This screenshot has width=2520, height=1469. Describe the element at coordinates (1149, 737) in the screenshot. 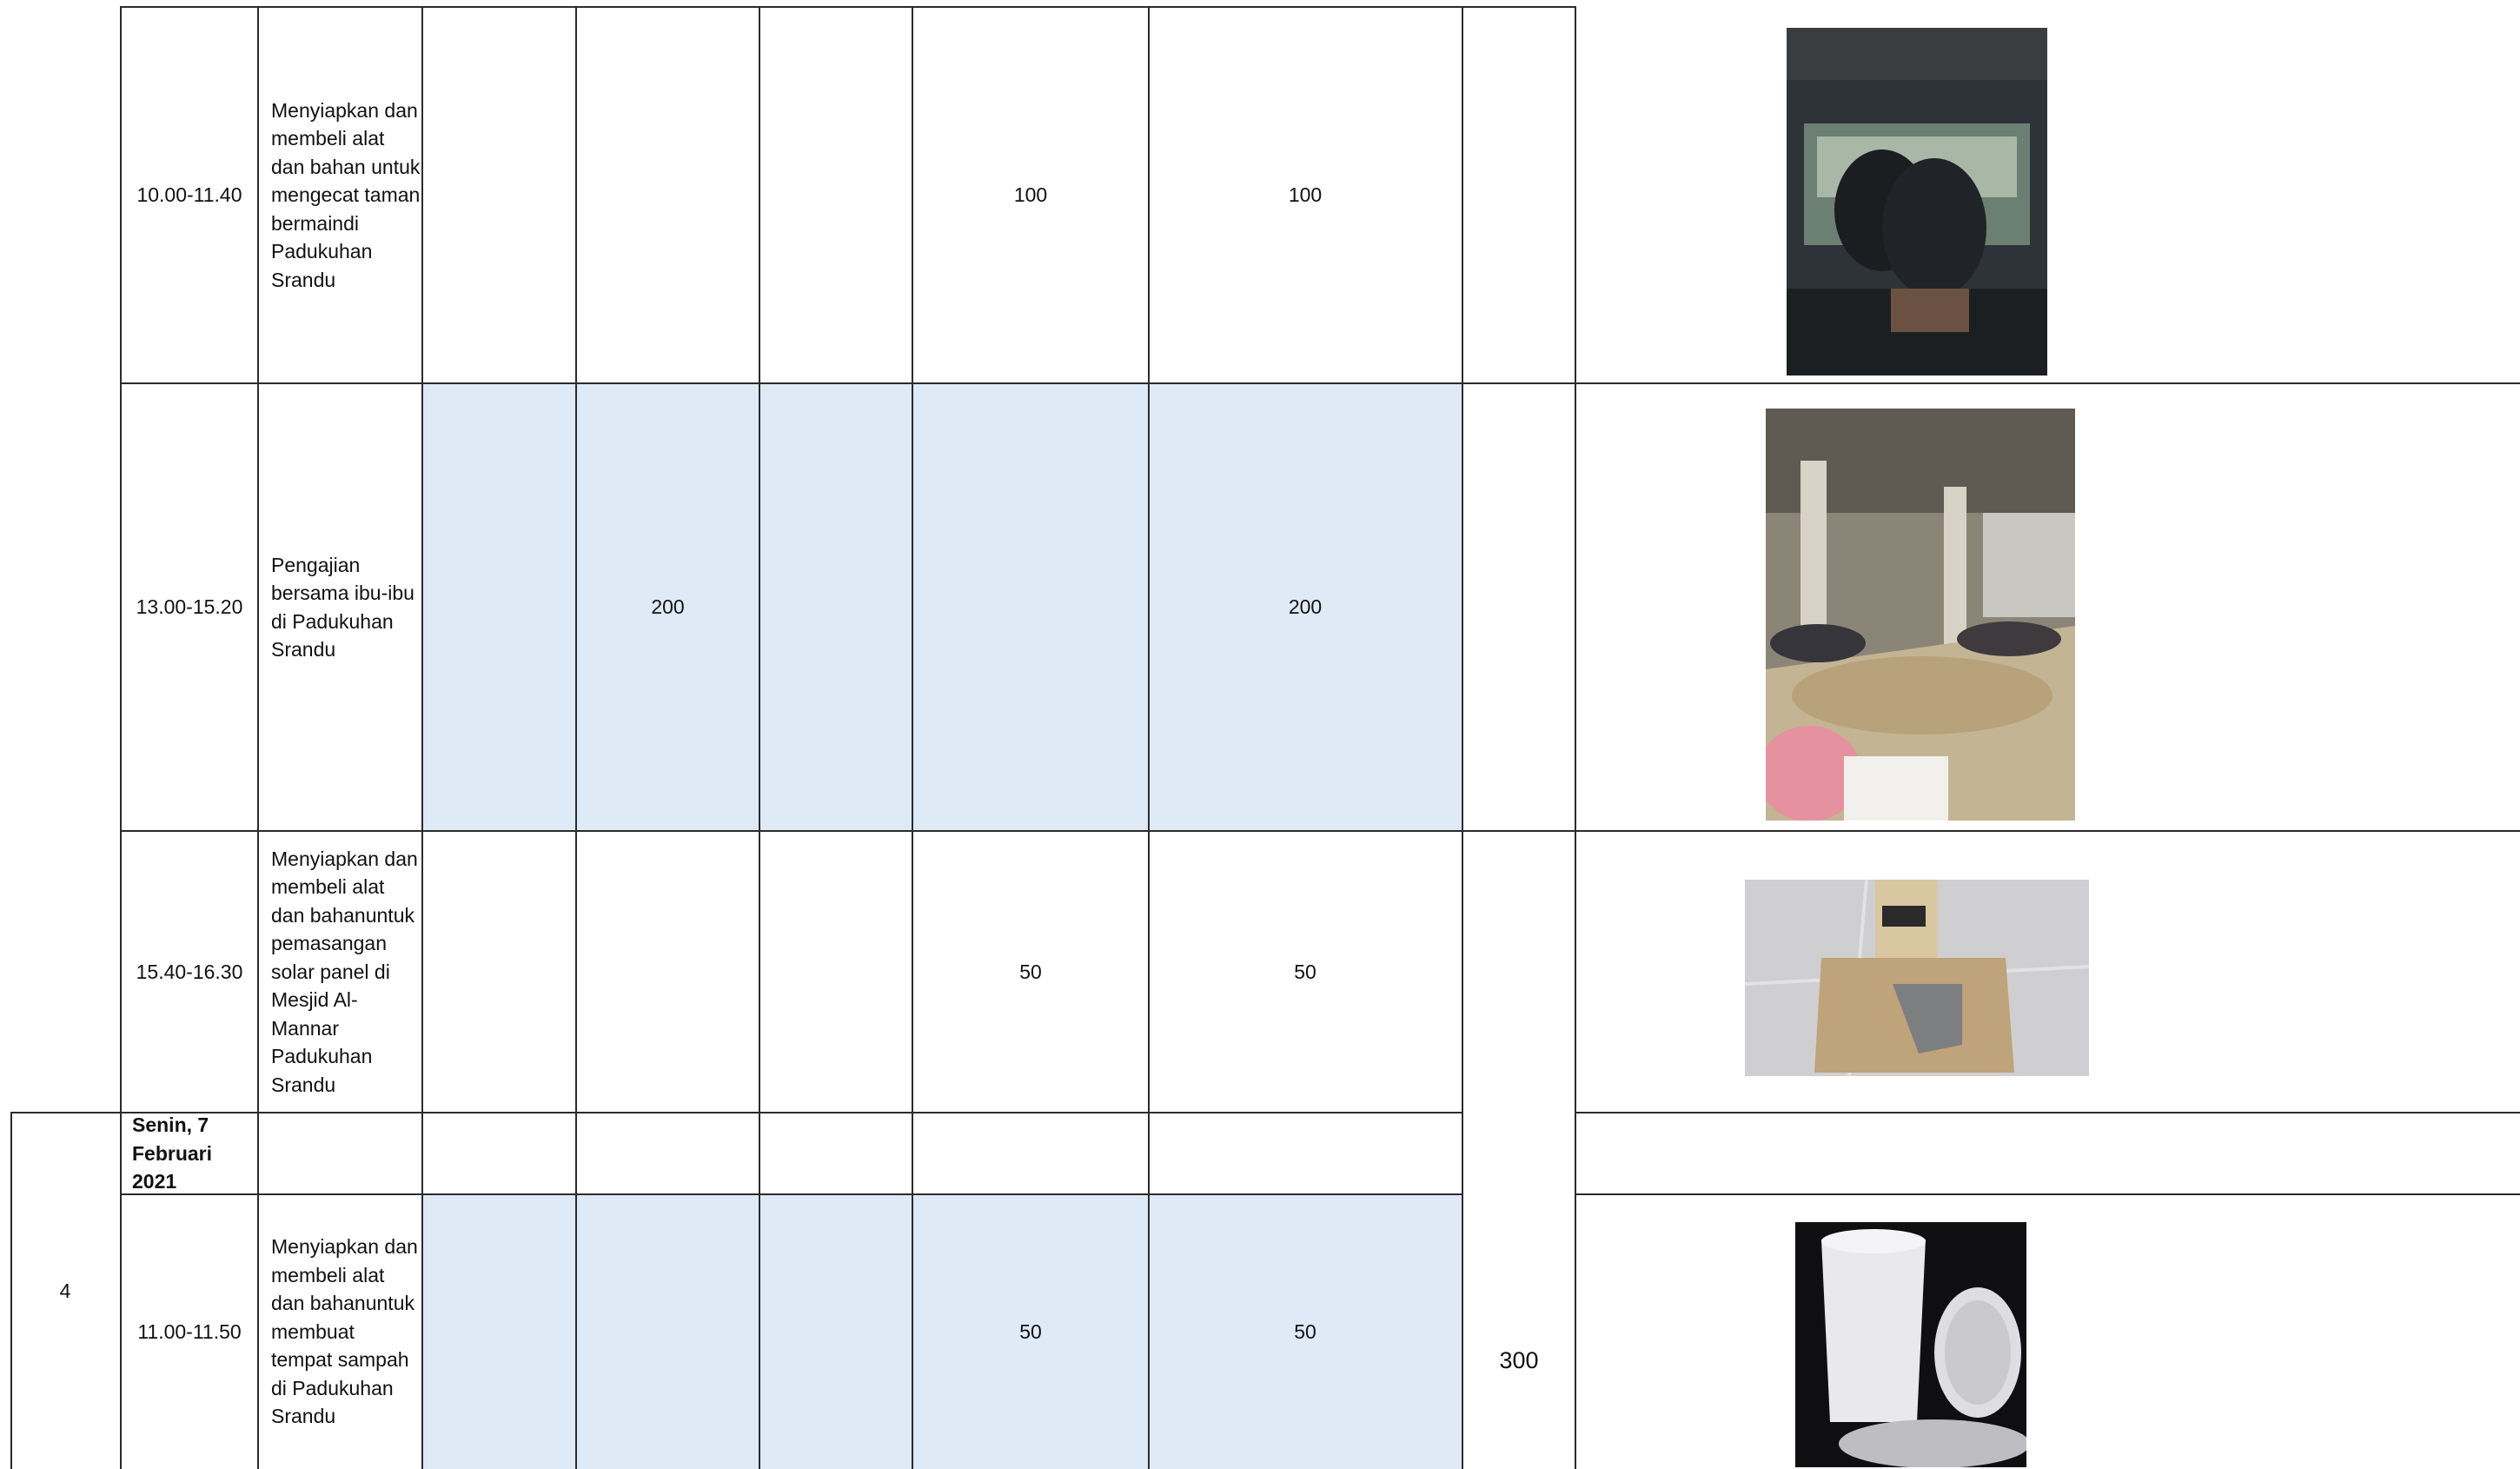

I see `rule-col7` at that location.